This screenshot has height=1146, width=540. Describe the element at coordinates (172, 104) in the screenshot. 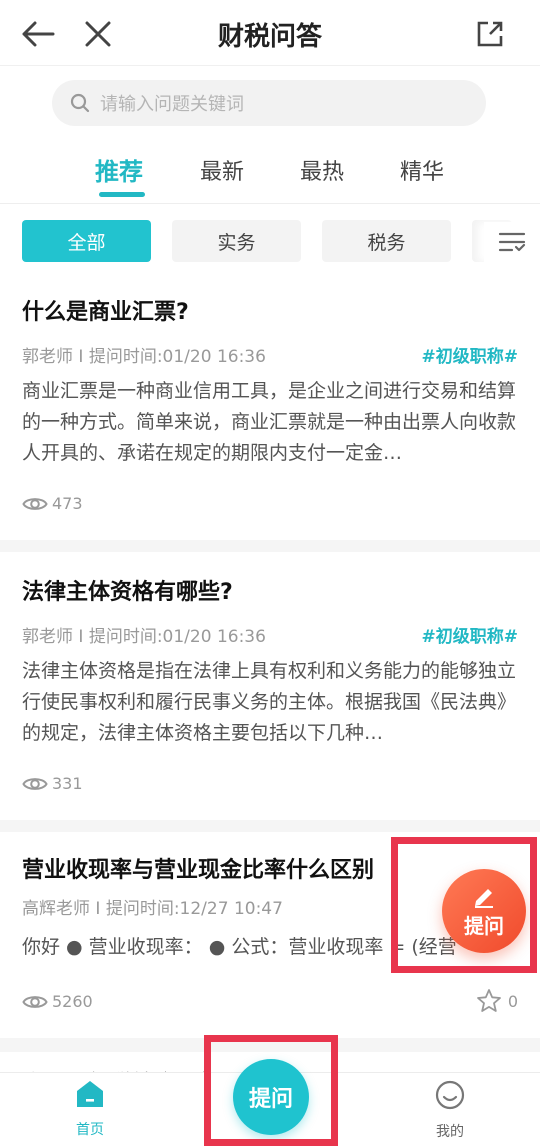

I see `search-placeholder: 请输入问题关键词` at that location.